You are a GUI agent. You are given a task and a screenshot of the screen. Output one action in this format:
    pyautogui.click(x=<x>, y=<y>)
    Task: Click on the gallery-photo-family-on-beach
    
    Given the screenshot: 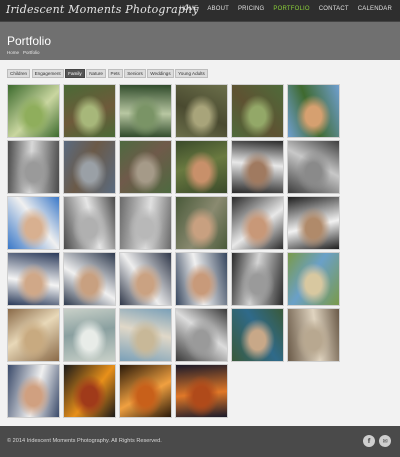 What is the action you would take?
    pyautogui.click(x=145, y=335)
    